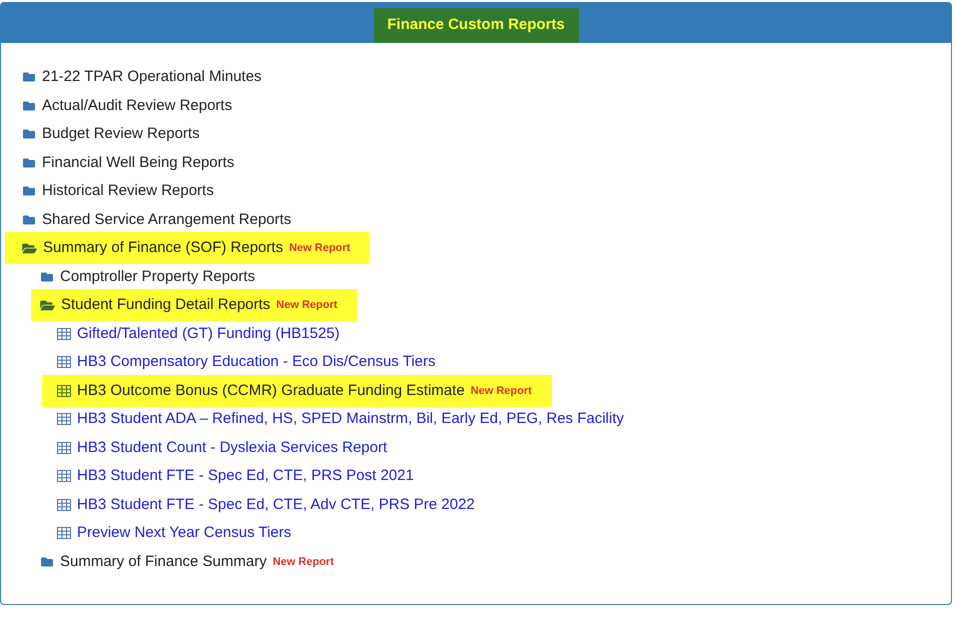 Image resolution: width=956 pixels, height=631 pixels. I want to click on tree-item: Historical Review Reports, so click(109, 191).